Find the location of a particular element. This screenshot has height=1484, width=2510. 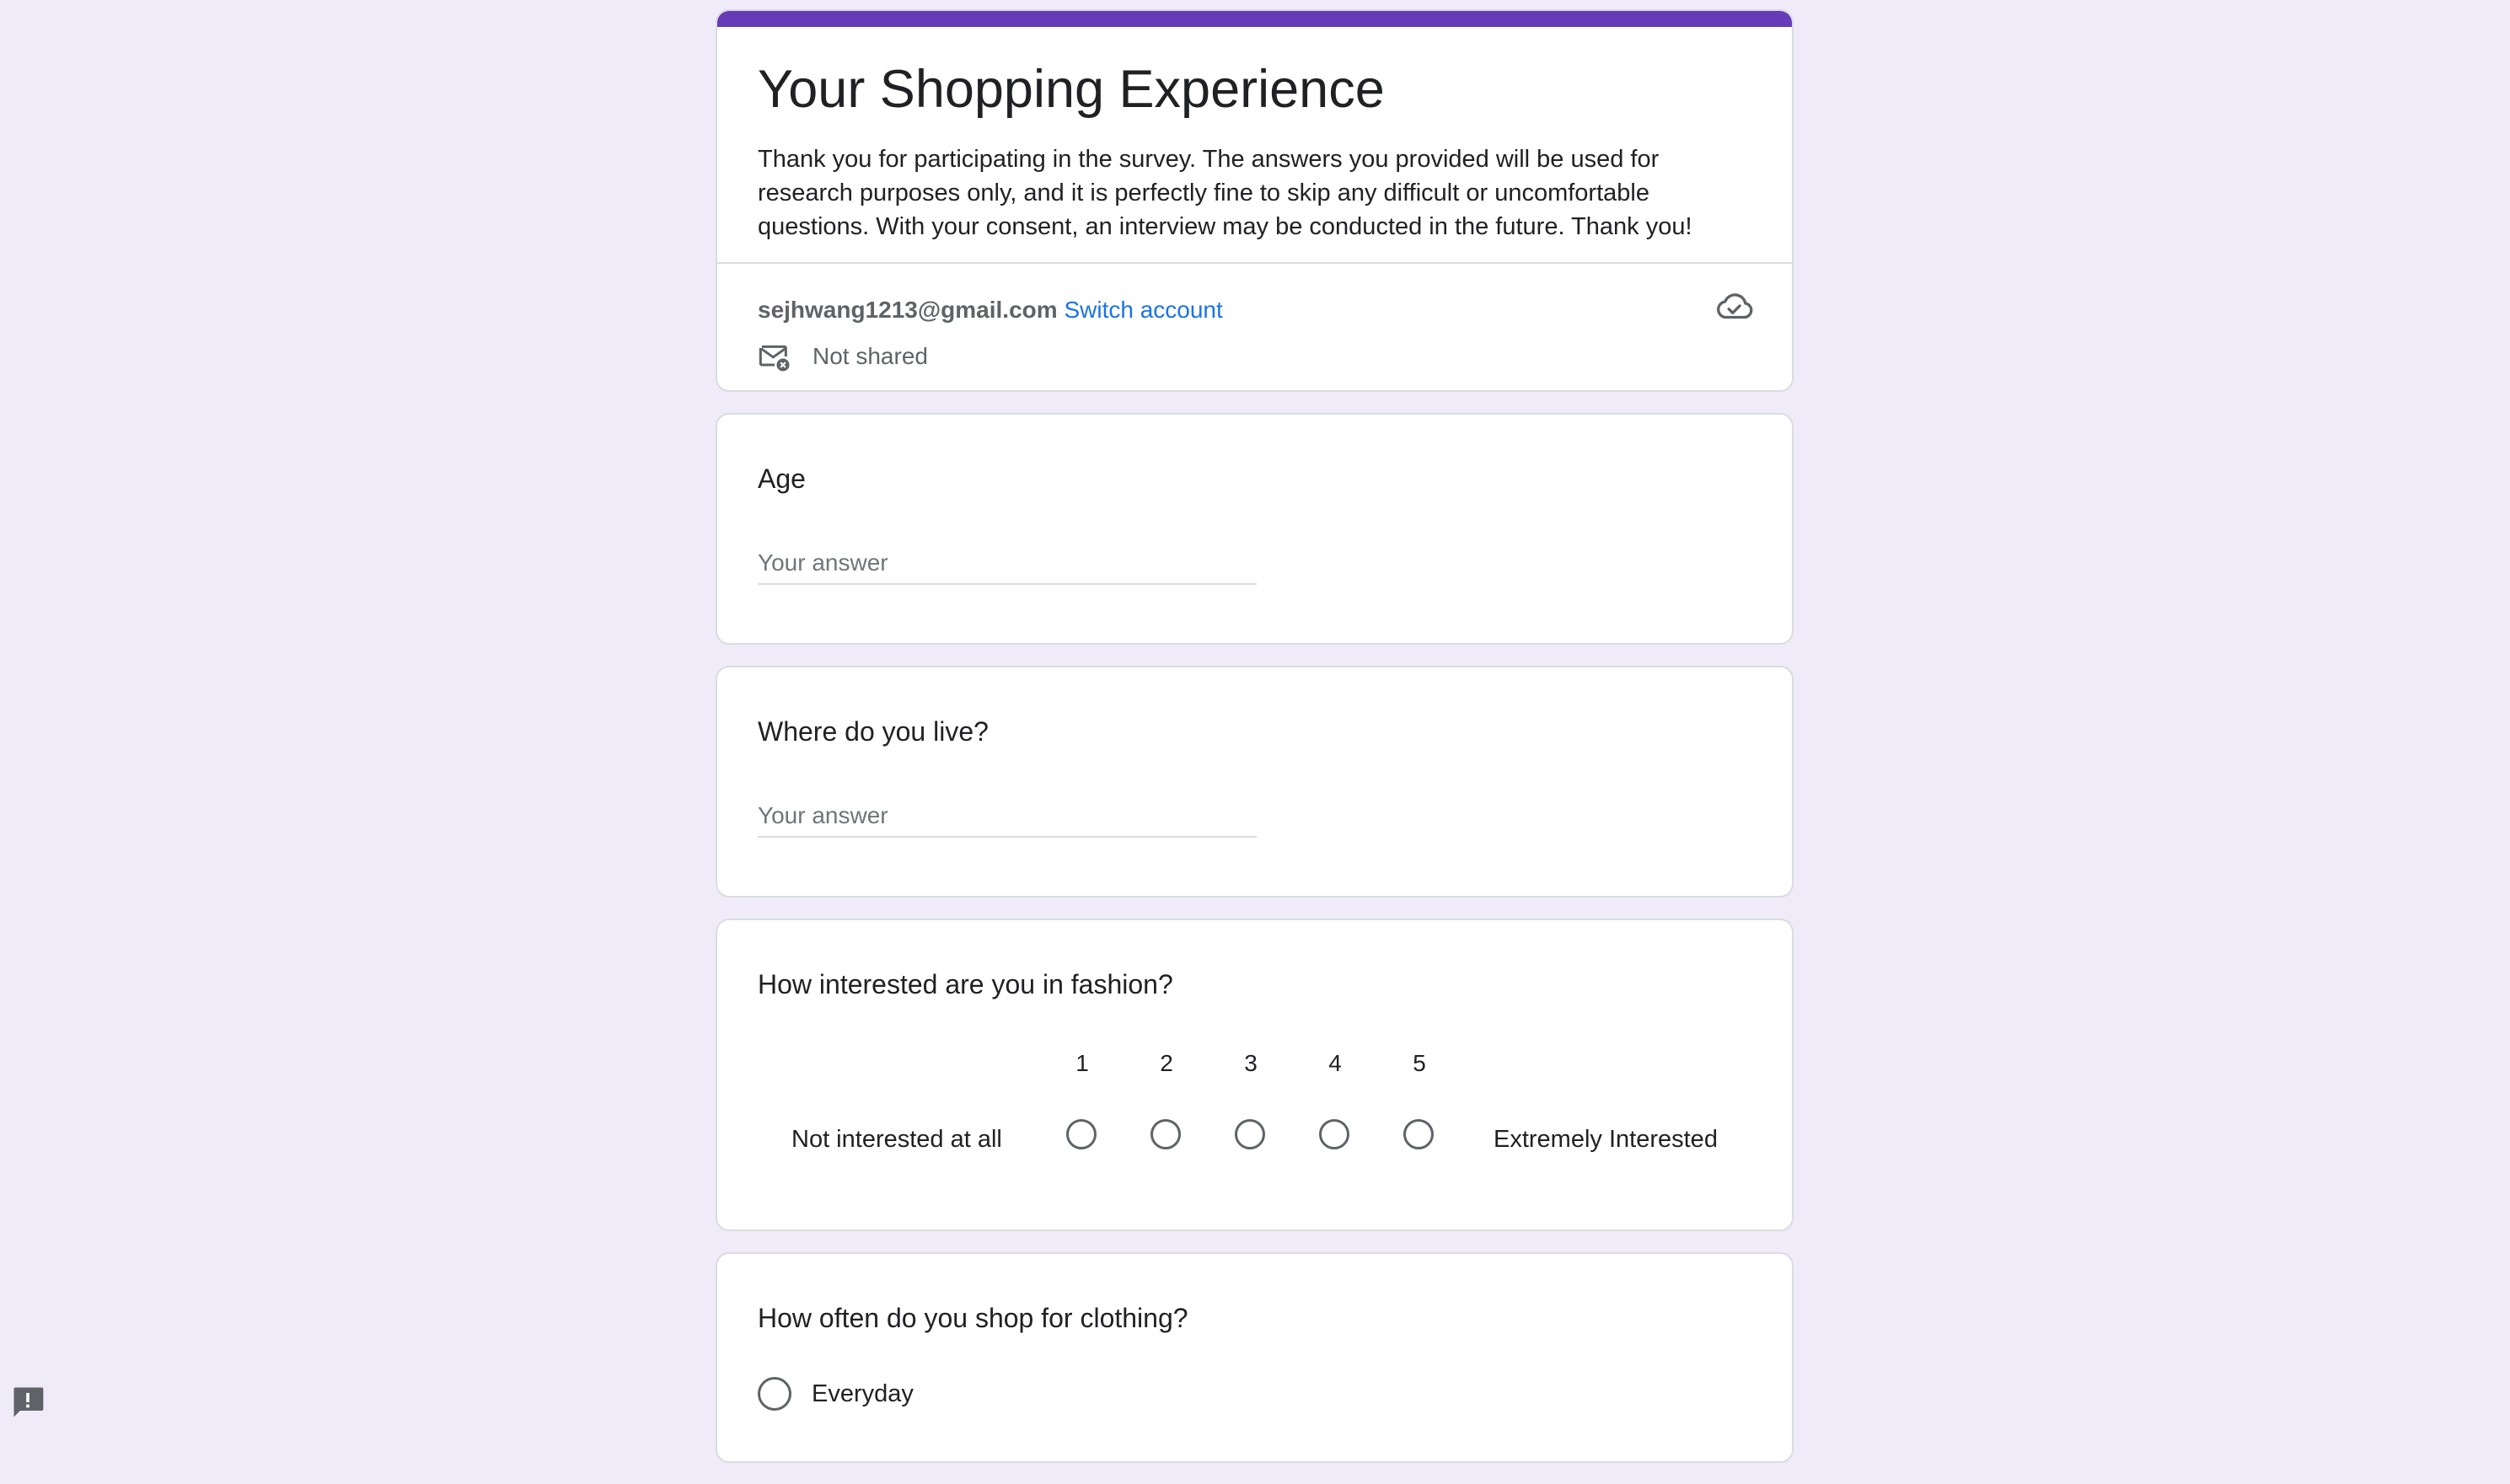

location-answer-input is located at coordinates (1007, 820).